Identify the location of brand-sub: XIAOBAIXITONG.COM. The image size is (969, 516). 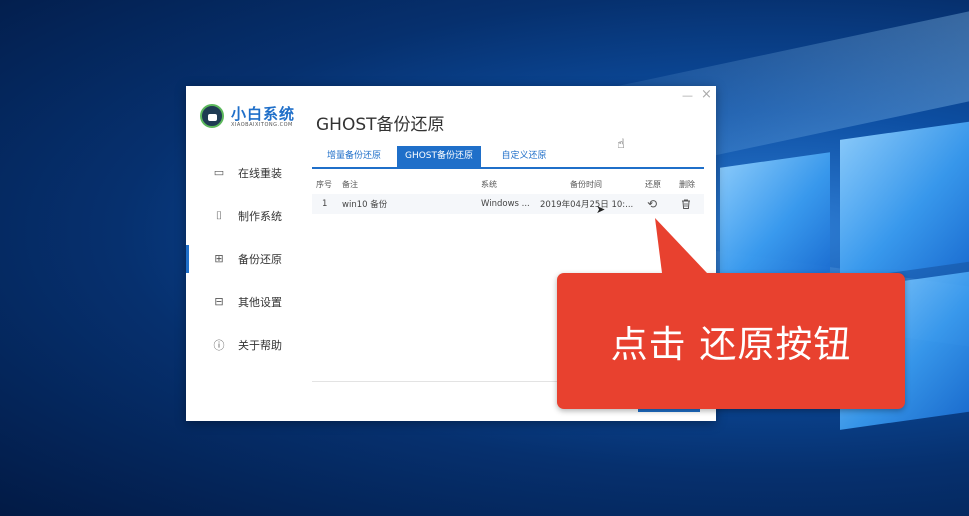
(262, 125).